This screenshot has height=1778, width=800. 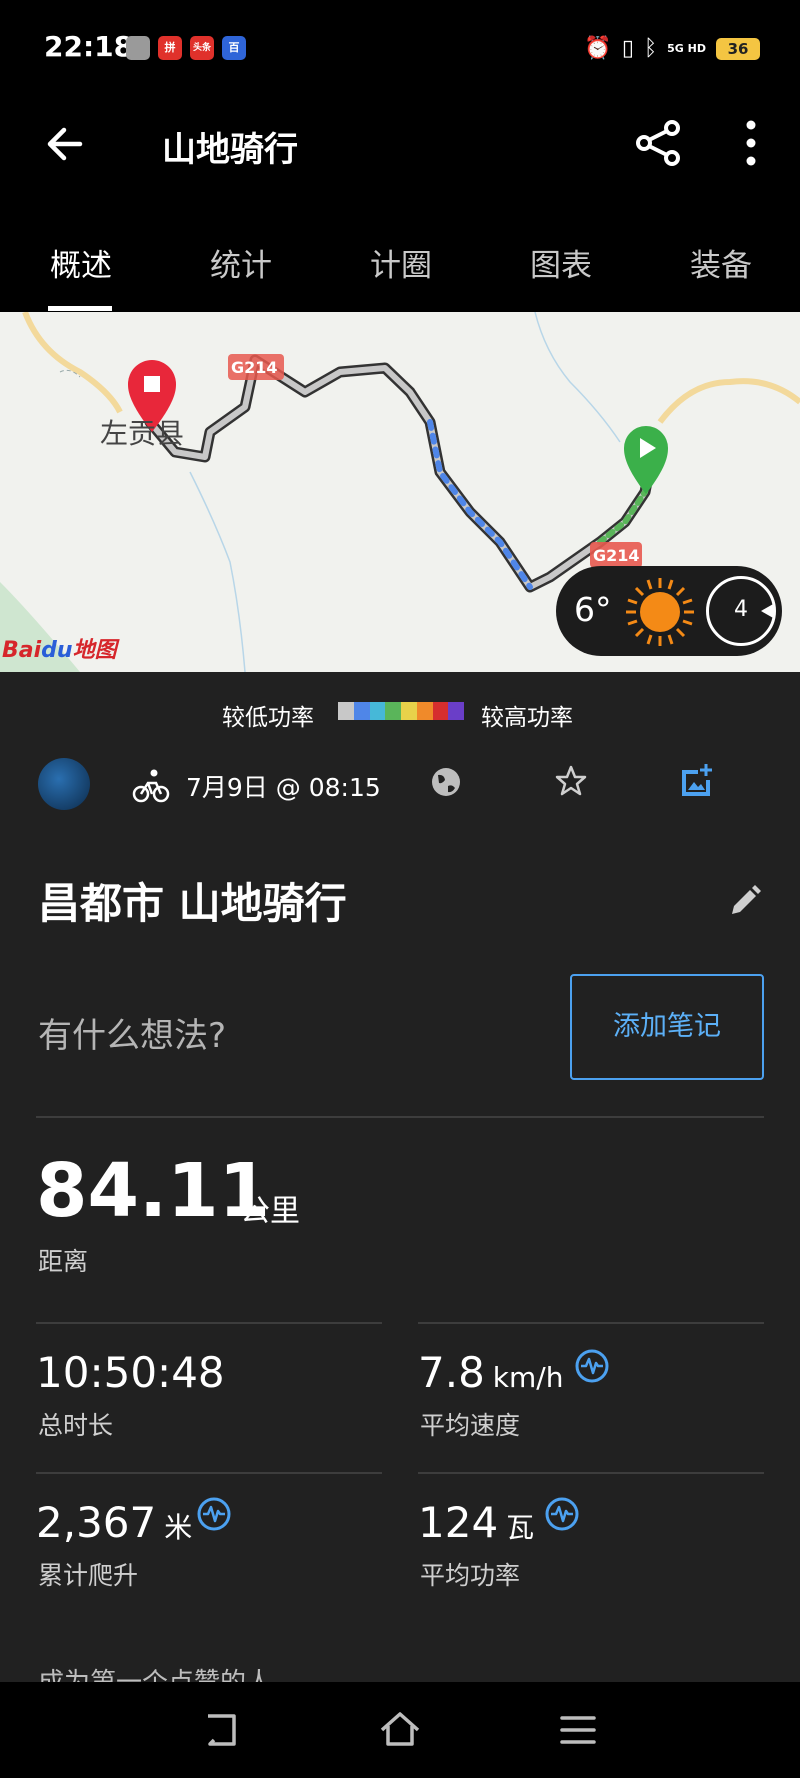 I want to click on legend-low-label: 较低功率, so click(x=268, y=718).